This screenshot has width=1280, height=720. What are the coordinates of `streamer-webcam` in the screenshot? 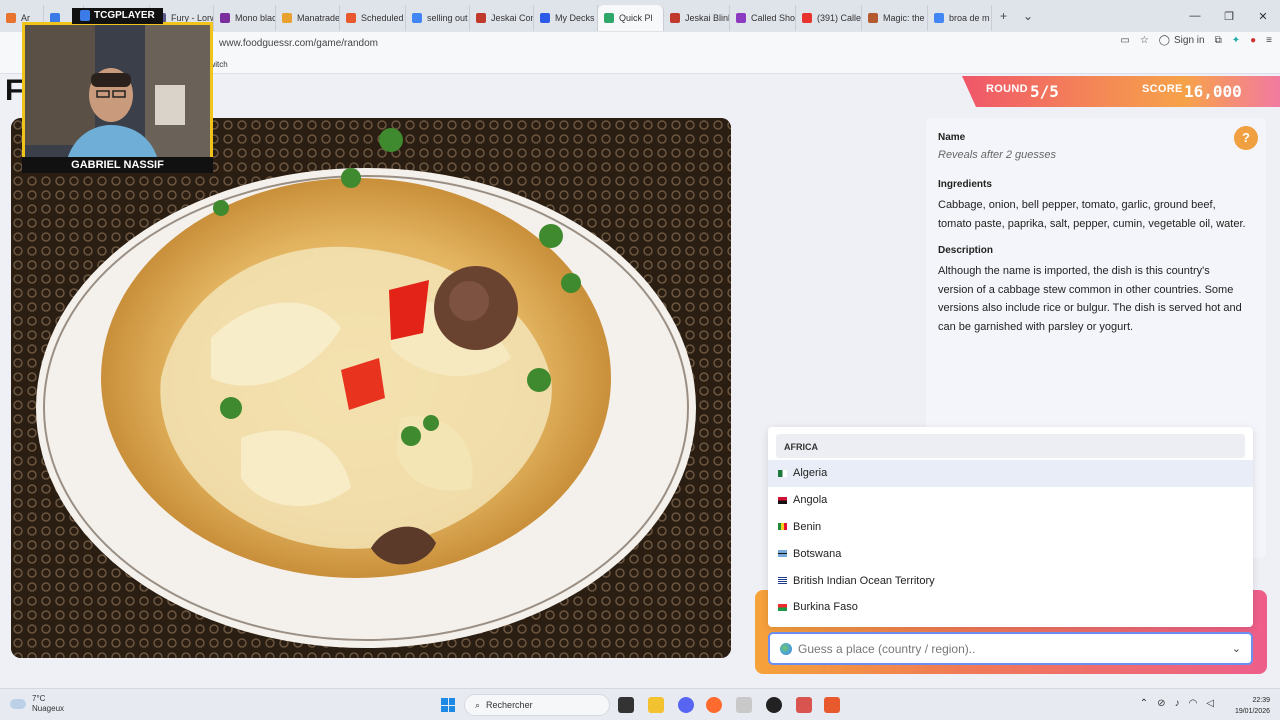 It's located at (117, 97).